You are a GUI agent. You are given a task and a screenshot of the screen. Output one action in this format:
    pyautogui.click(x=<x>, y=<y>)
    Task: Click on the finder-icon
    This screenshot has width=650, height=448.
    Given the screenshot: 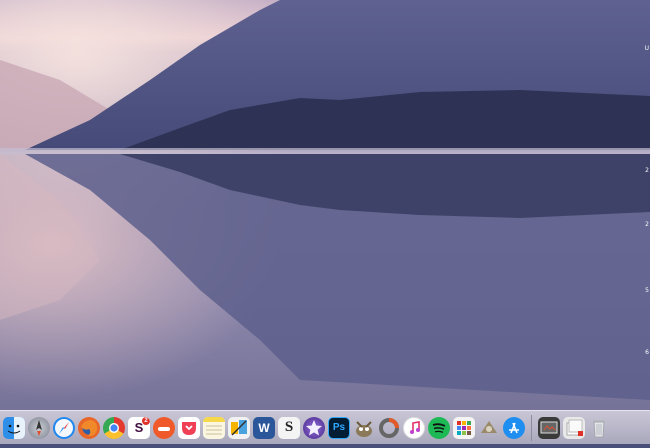 What is the action you would take?
    pyautogui.click(x=14, y=427)
    